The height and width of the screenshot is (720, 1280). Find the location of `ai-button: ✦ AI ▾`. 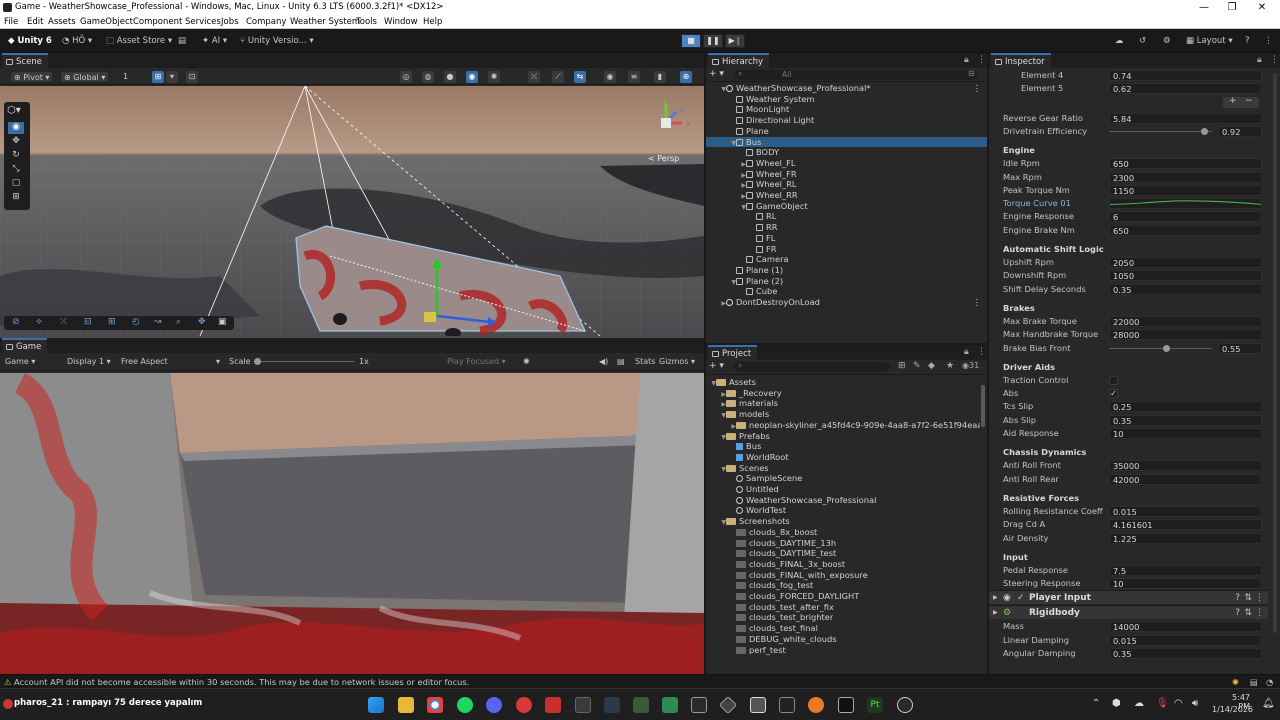

ai-button: ✦ AI ▾ is located at coordinates (214, 41).